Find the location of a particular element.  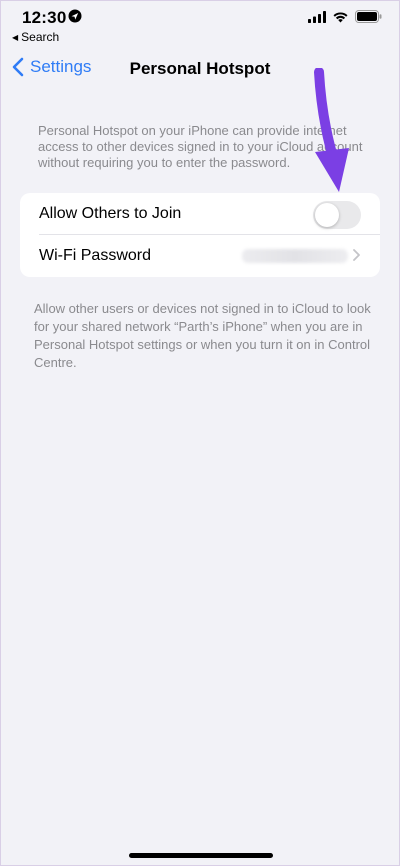

status-time: 12:30 is located at coordinates (44, 17).